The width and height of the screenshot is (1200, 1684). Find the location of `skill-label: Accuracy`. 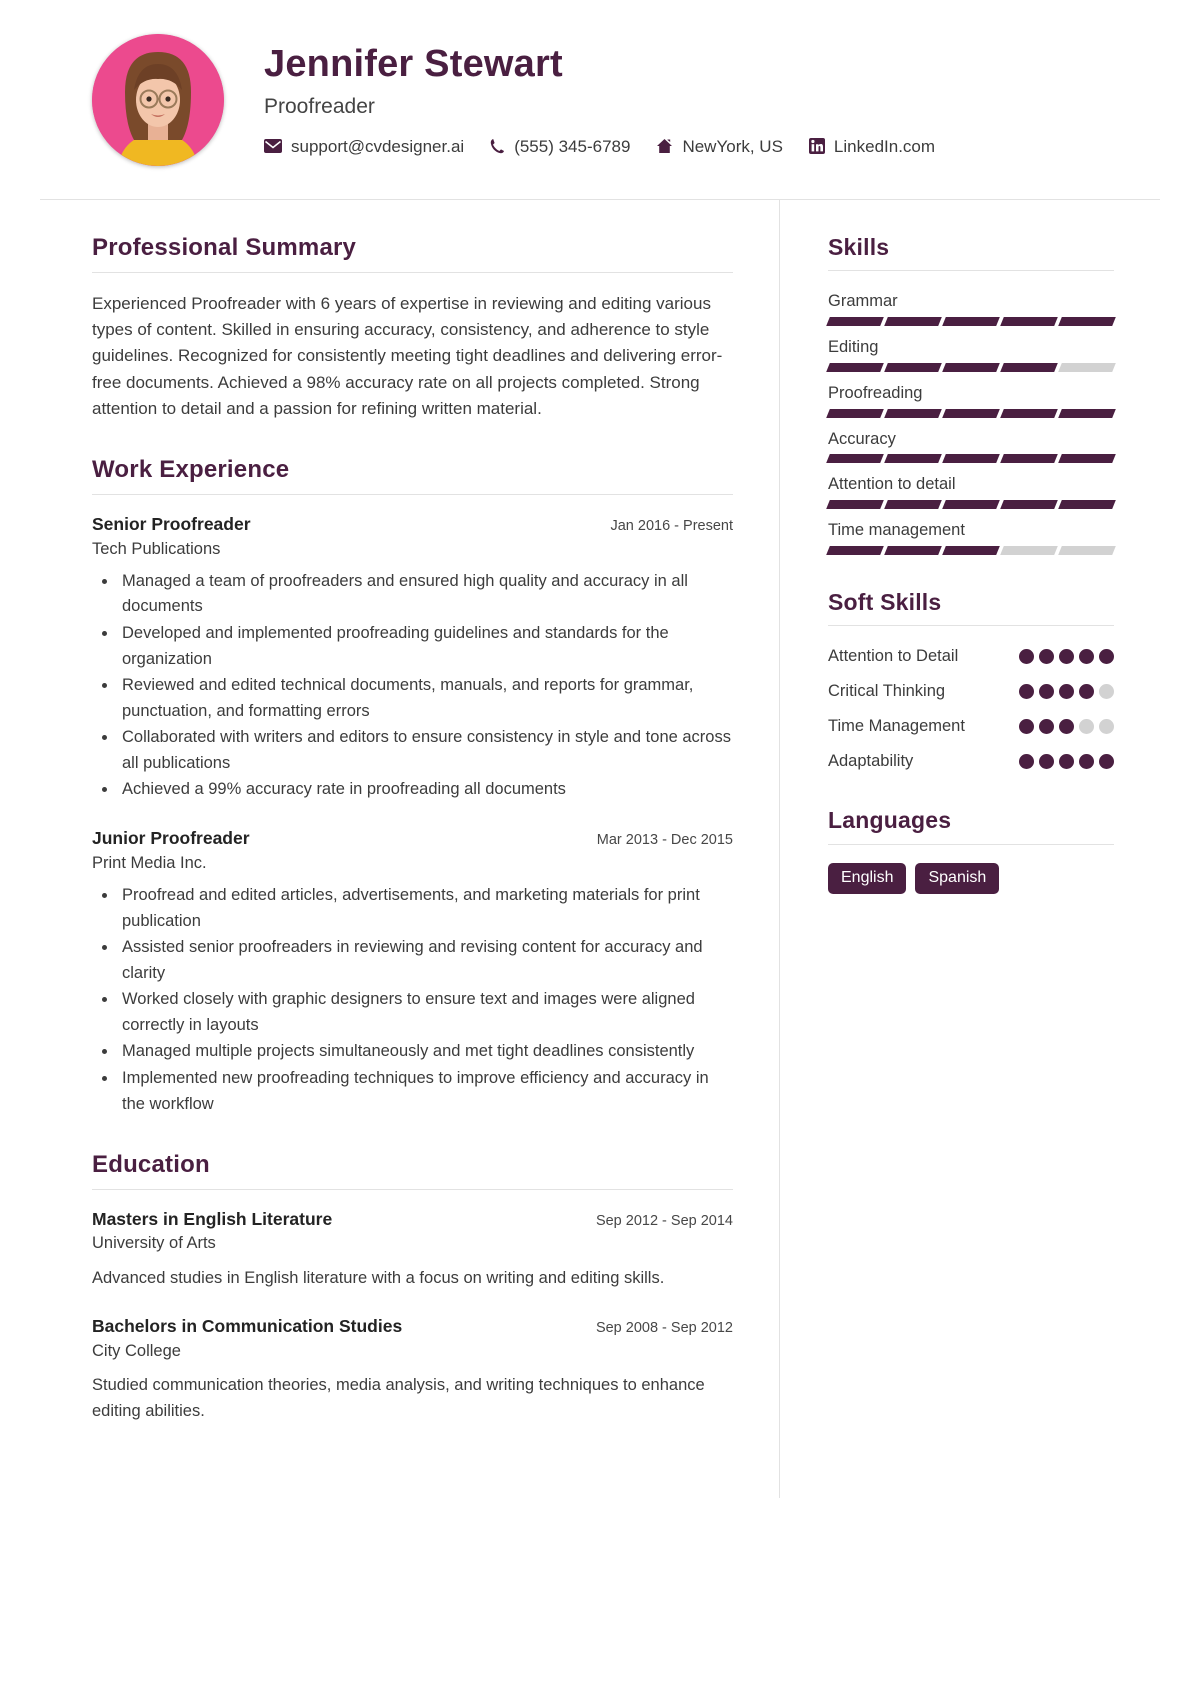

skill-label: Accuracy is located at coordinates (862, 438).